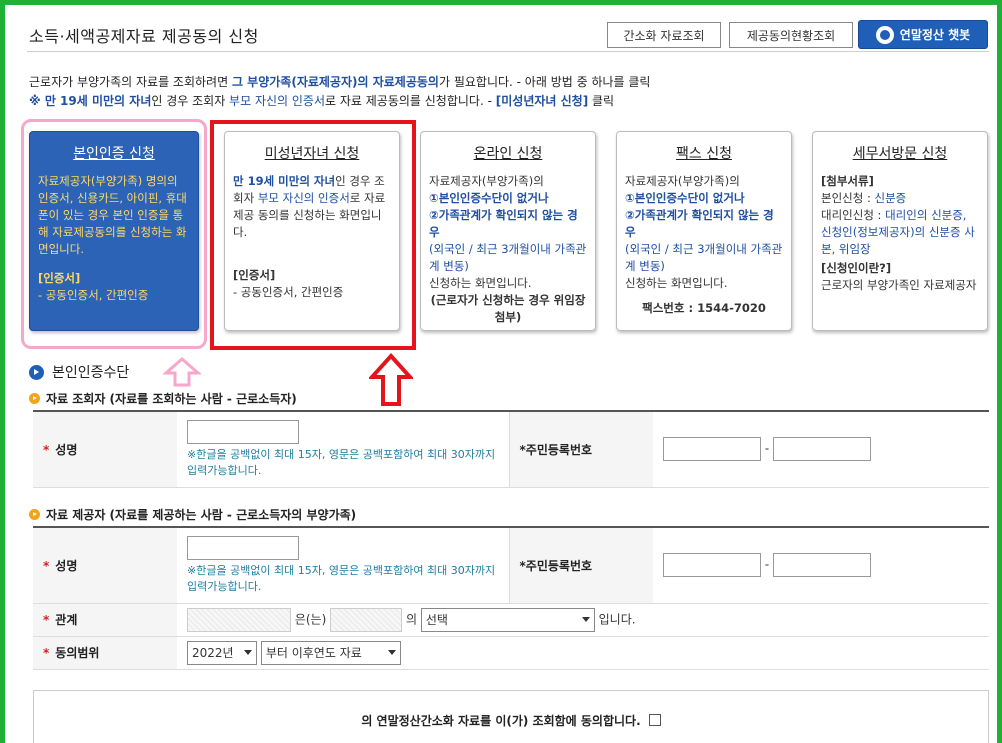 The height and width of the screenshot is (743, 1002). Describe the element at coordinates (501, 720) in the screenshot. I see `agreement-text: 의 연말정산간소화 자료를 이(가) 조회함에 동의합니다.` at that location.